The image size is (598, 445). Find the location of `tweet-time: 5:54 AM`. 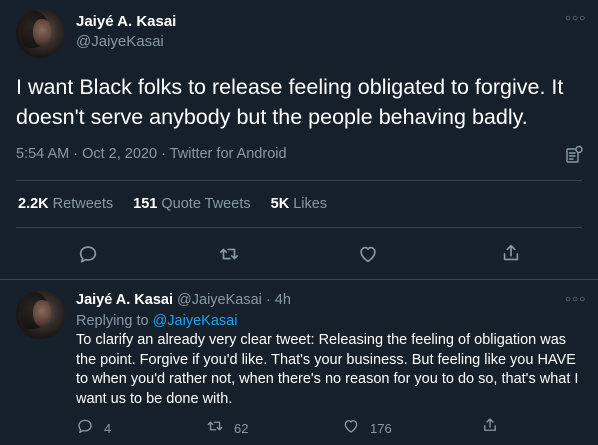

tweet-time: 5:54 AM is located at coordinates (42, 154).